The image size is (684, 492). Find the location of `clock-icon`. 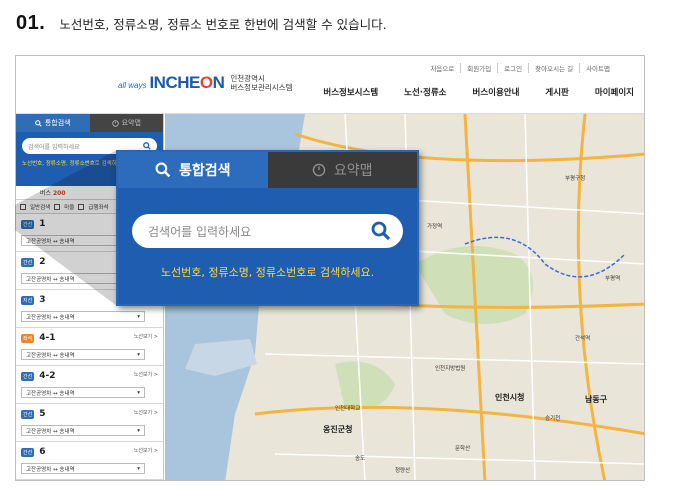

clock-icon is located at coordinates (319, 170).